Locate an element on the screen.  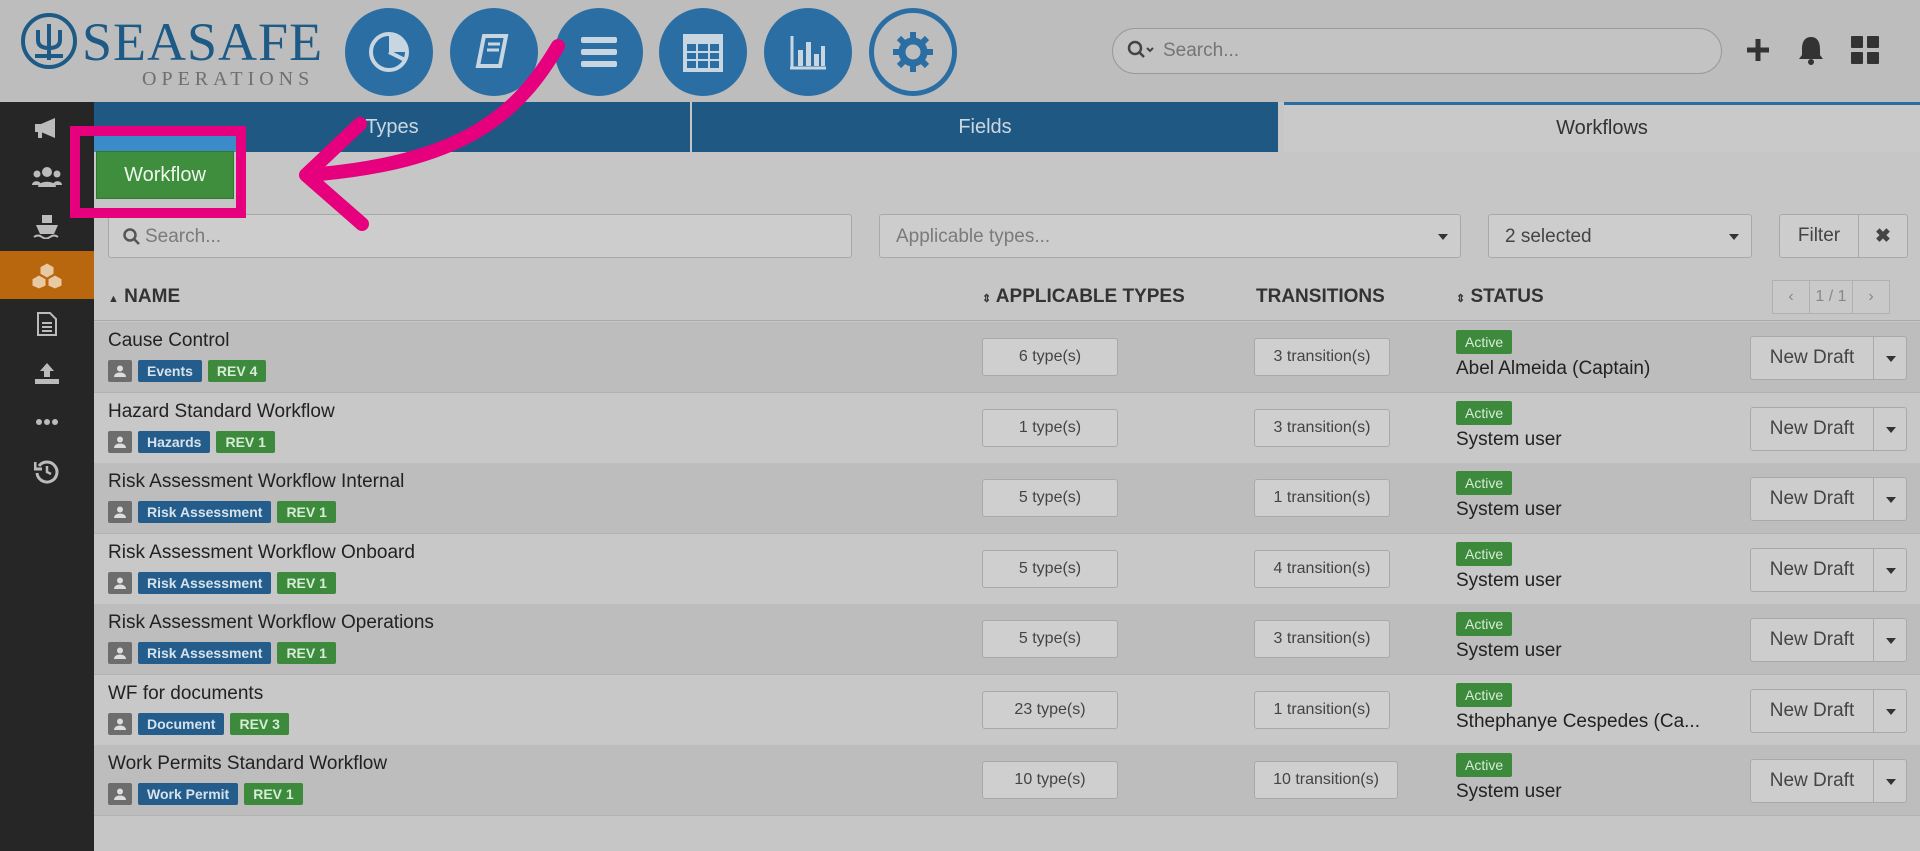
user-icon is located at coordinates (120, 512).